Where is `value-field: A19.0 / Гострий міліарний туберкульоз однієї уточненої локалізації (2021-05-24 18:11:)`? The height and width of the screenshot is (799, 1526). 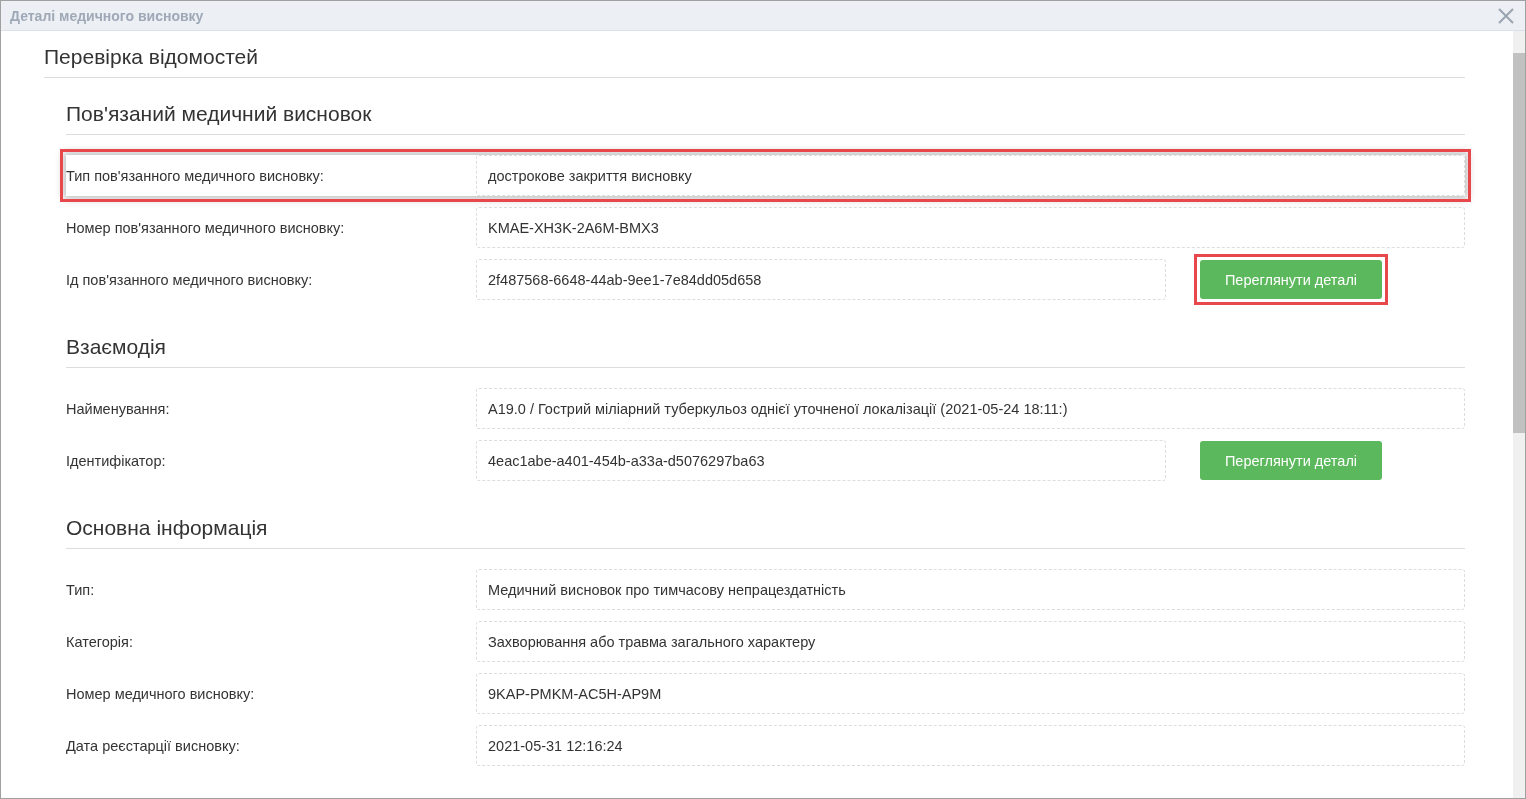 value-field: A19.0 / Гострий міліарний туберкульоз однієї уточненої локалізації (2021-05-24 18:11:) is located at coordinates (970, 408).